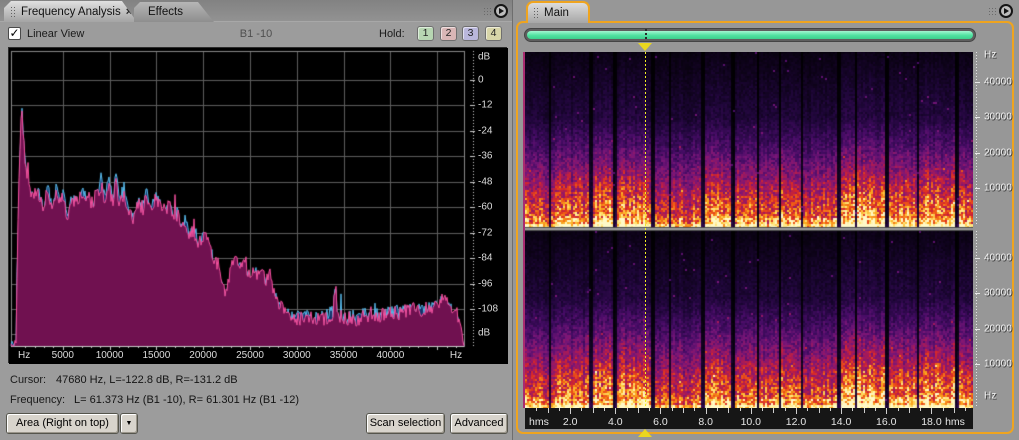  Describe the element at coordinates (448, 33) in the screenshot. I see `hold-button-2: 2` at that location.